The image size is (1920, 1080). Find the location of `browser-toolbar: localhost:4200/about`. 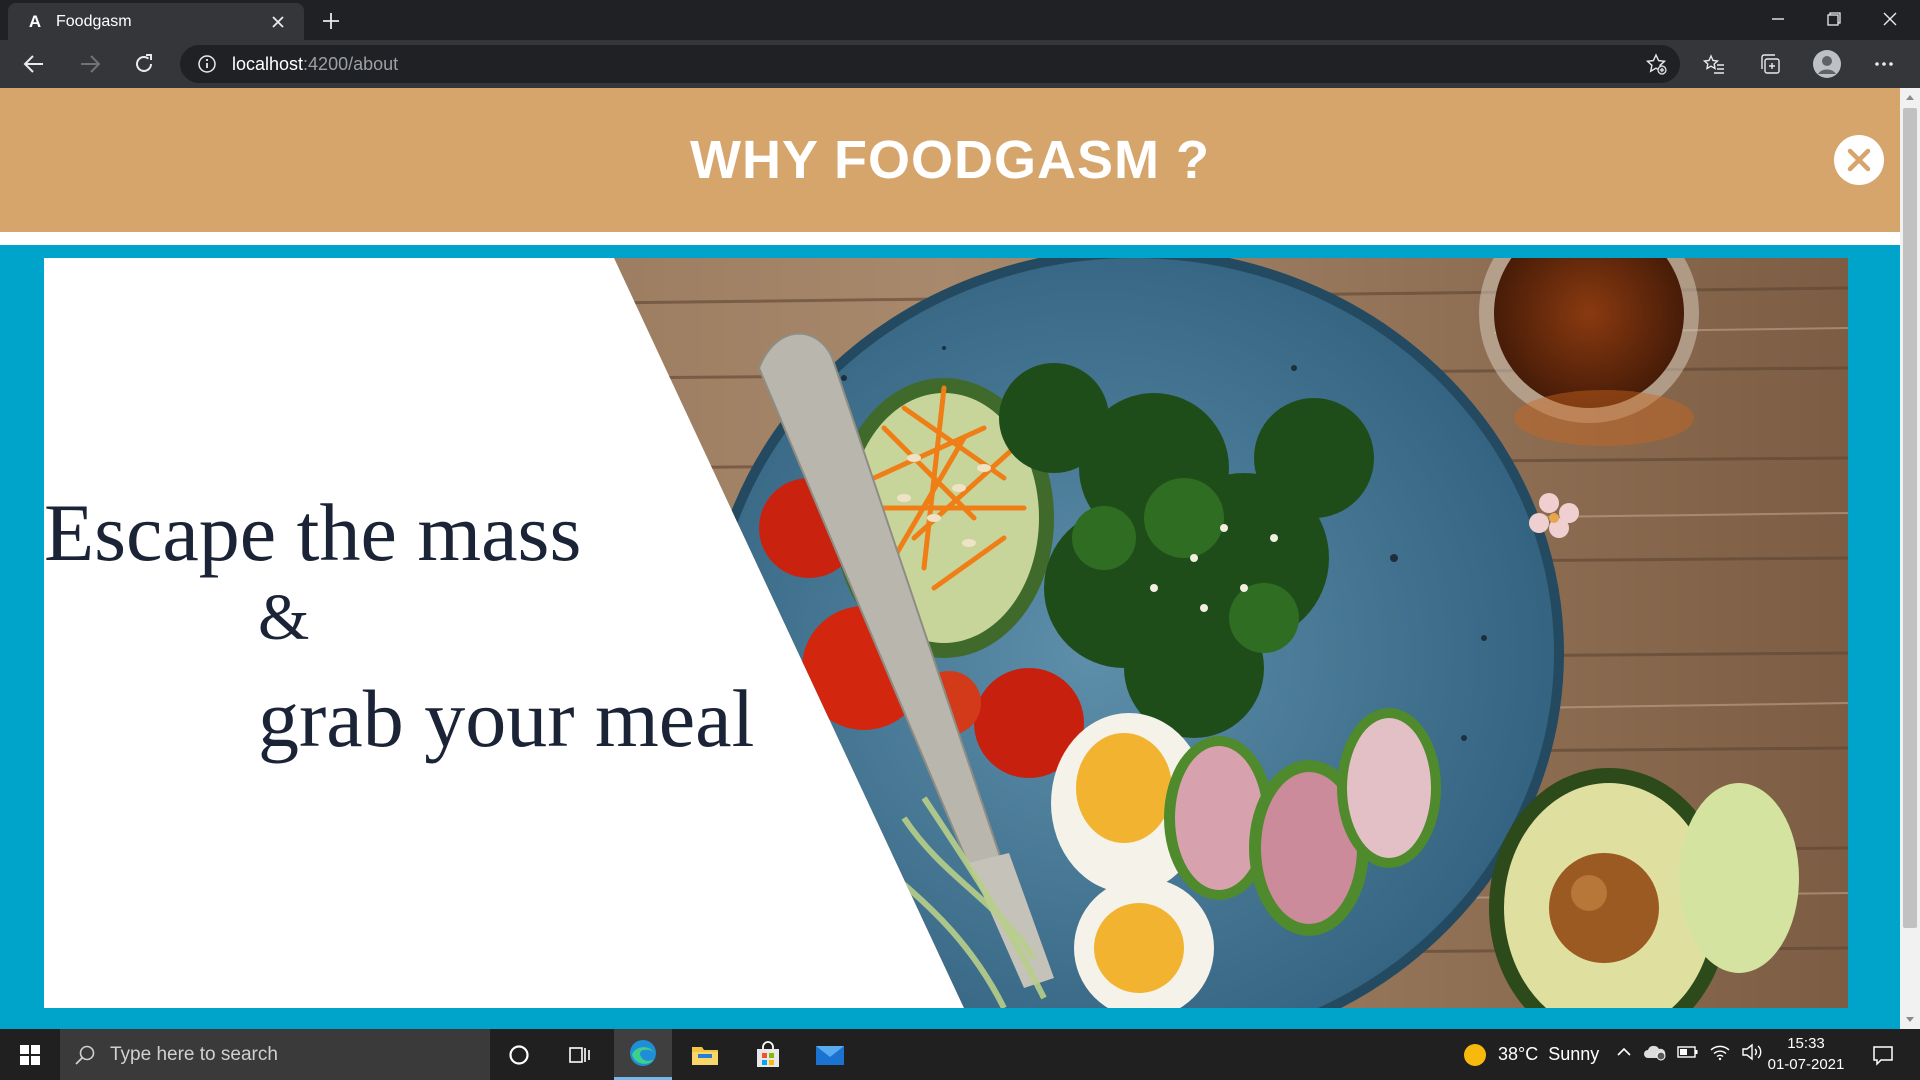

browser-toolbar: localhost:4200/about is located at coordinates (960, 64).